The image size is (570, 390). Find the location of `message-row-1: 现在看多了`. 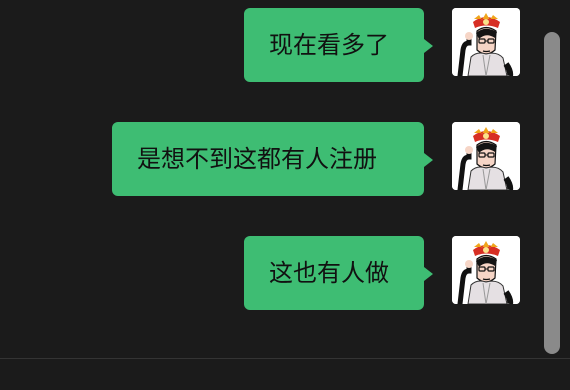

message-row-1: 现在看多了 is located at coordinates (382, 45).